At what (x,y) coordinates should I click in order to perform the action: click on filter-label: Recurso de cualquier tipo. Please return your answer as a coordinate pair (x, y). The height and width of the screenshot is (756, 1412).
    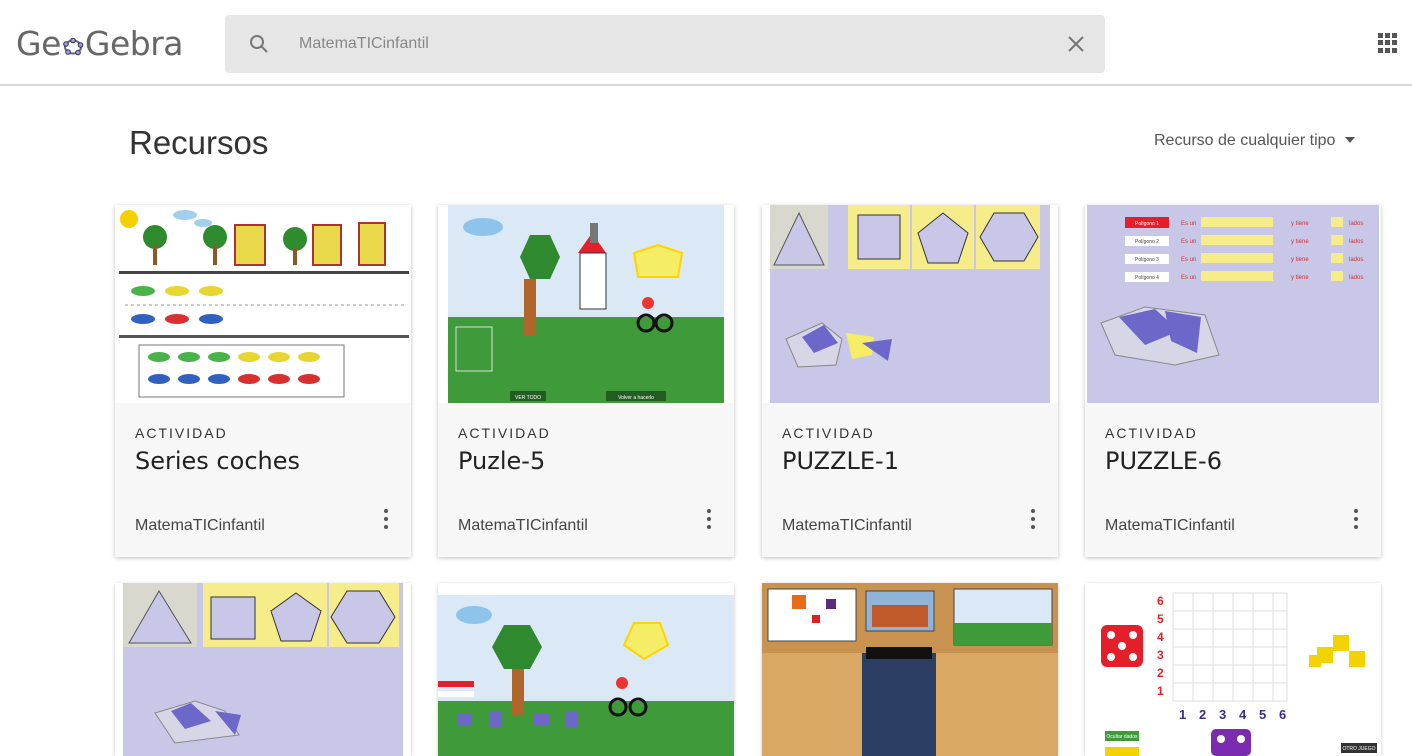
    Looking at the image, I should click on (1245, 140).